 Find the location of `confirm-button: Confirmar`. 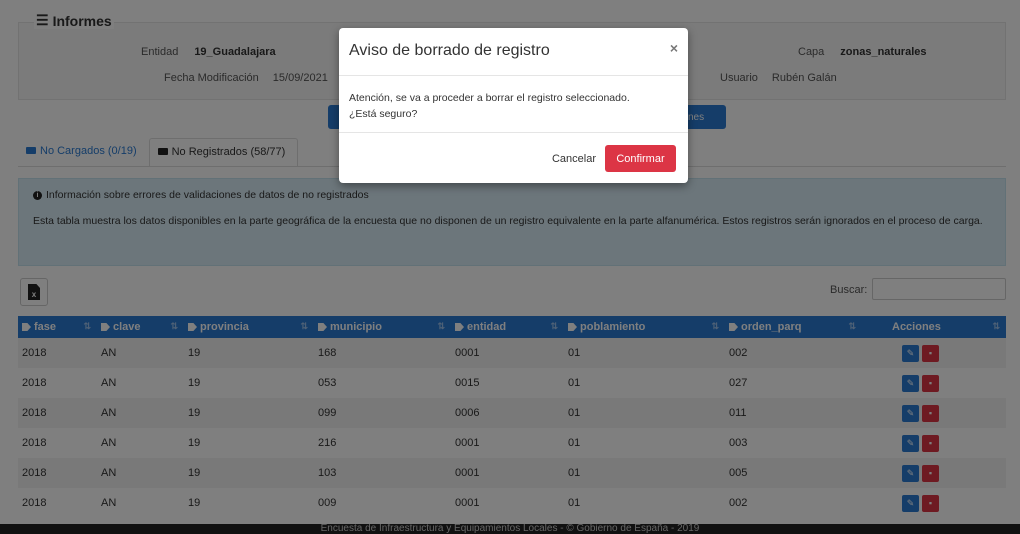

confirm-button: Confirmar is located at coordinates (640, 158).